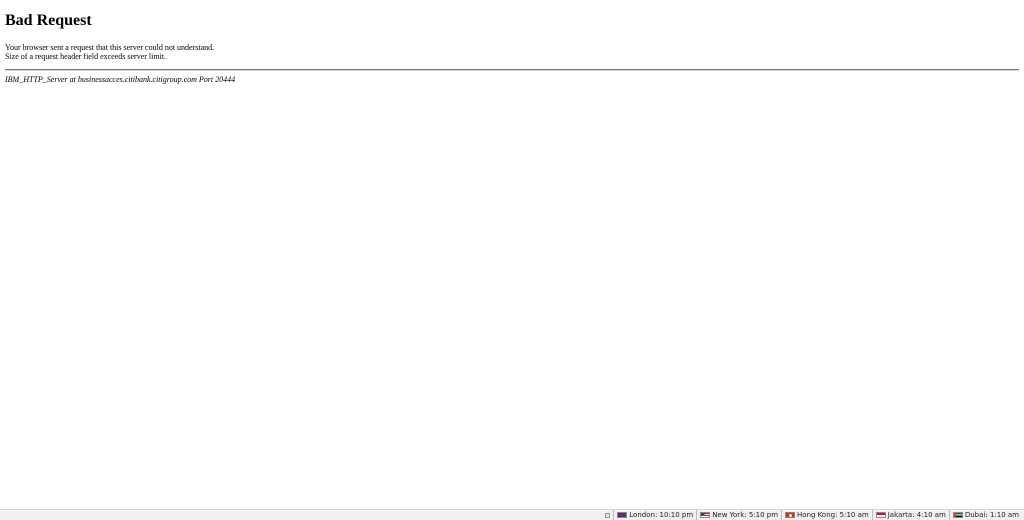 This screenshot has height=520, width=1024. I want to click on clock-hong-kong-text: Hong Kong: 5:10 am, so click(833, 515).